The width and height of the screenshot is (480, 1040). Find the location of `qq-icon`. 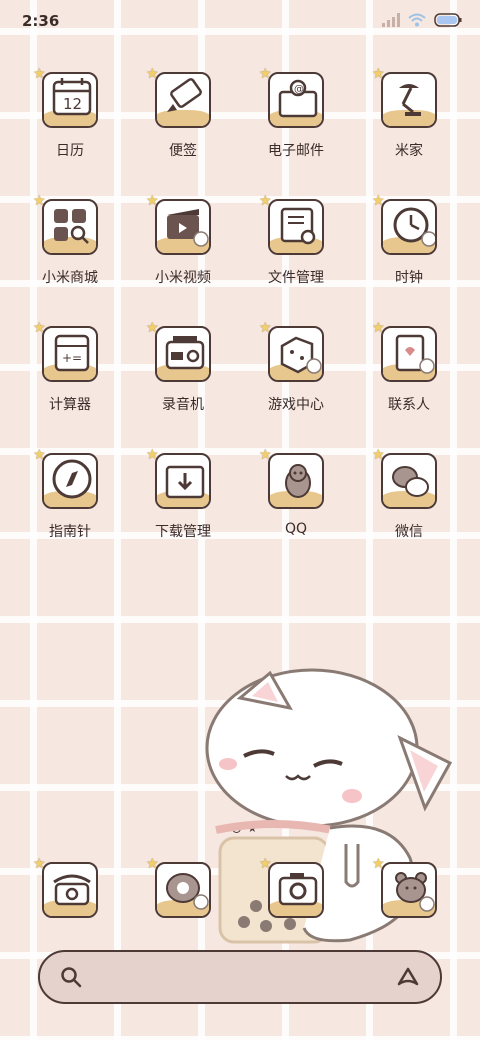

qq-icon is located at coordinates (298, 481).